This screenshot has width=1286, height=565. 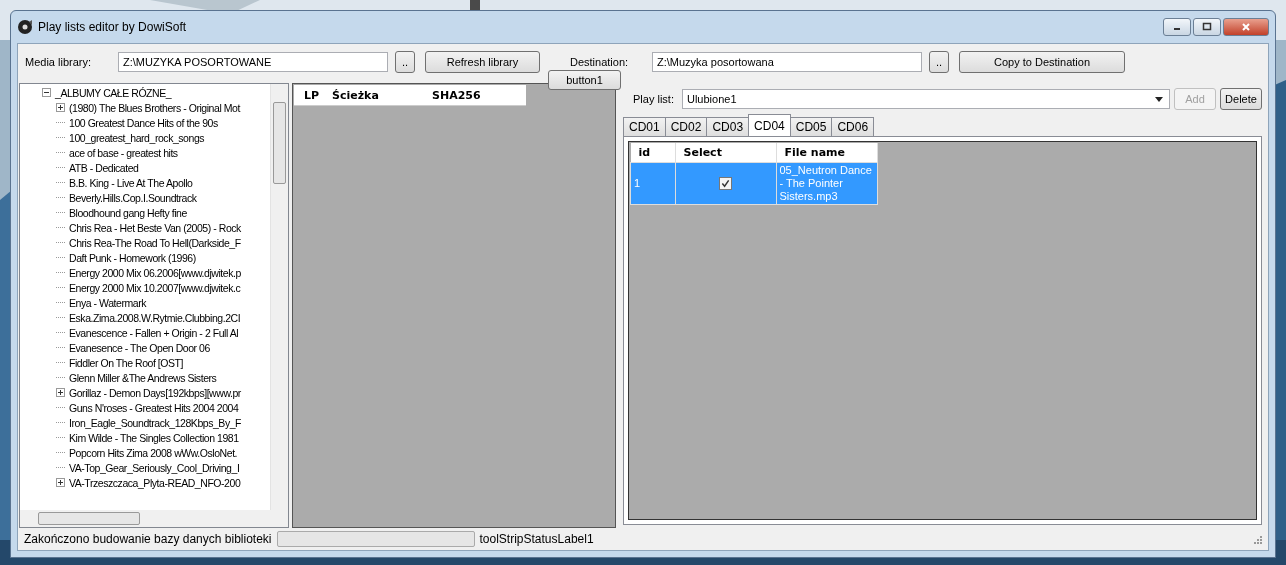 I want to click on media-library-label: Media library:, so click(x=59, y=62).